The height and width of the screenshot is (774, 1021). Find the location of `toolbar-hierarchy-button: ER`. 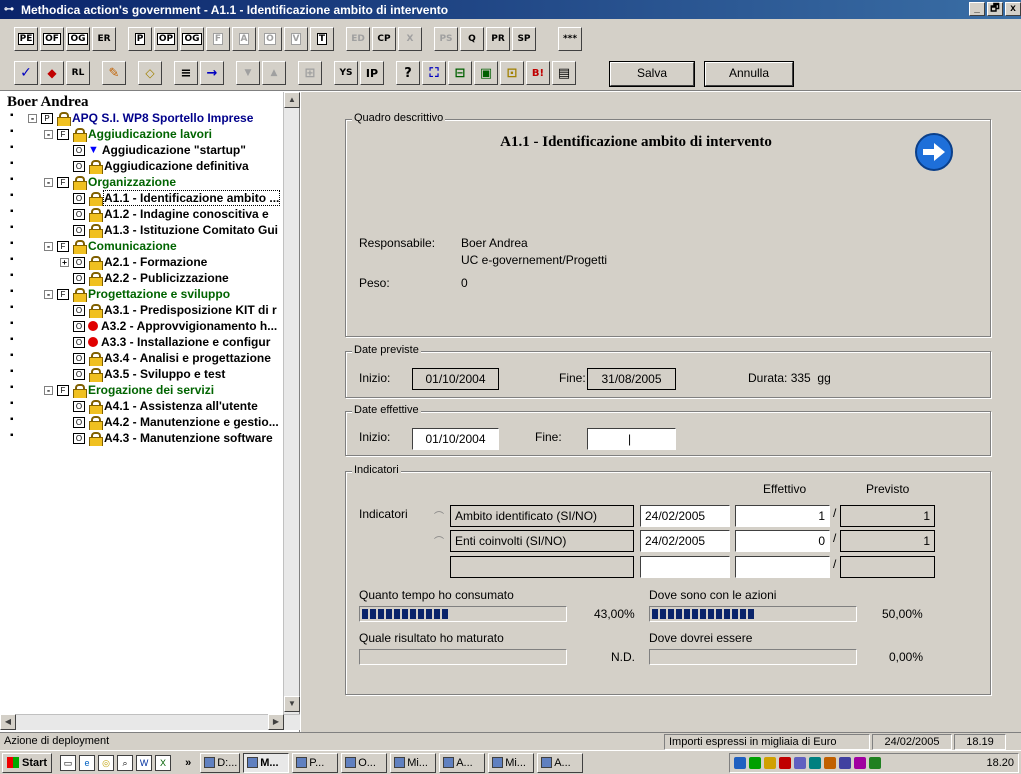

toolbar-hierarchy-button: ER is located at coordinates (104, 39).